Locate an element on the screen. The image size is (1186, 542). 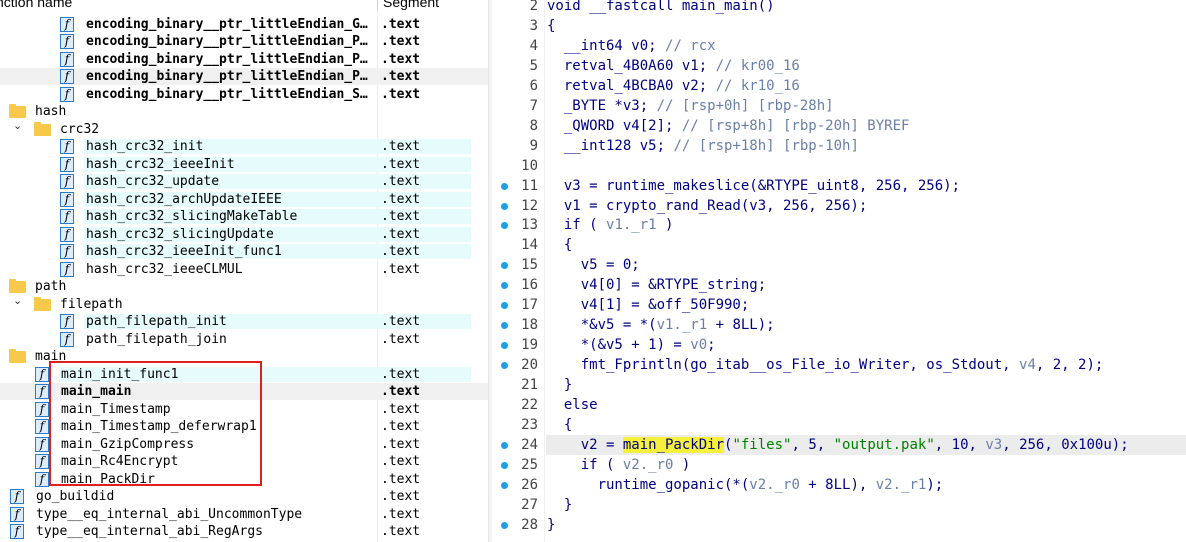
code-text: *&v5 = *(v1._r1 + 8LL); is located at coordinates (661, 325).